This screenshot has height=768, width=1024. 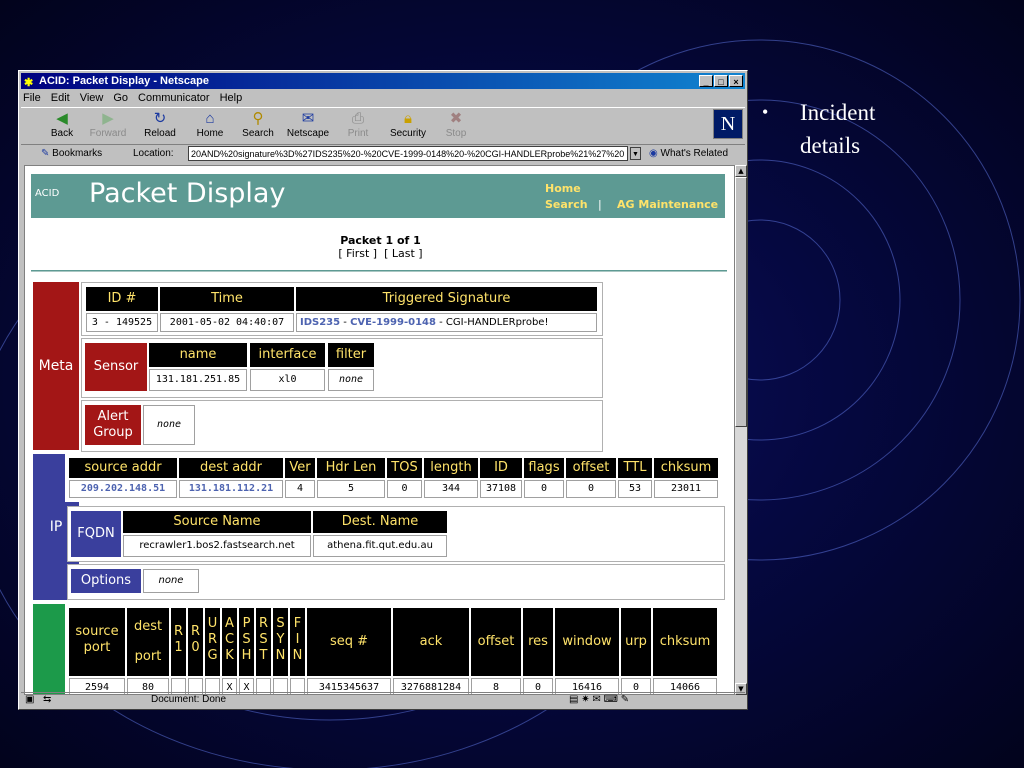 I want to click on online-status-icon: ⇆, so click(x=47, y=699).